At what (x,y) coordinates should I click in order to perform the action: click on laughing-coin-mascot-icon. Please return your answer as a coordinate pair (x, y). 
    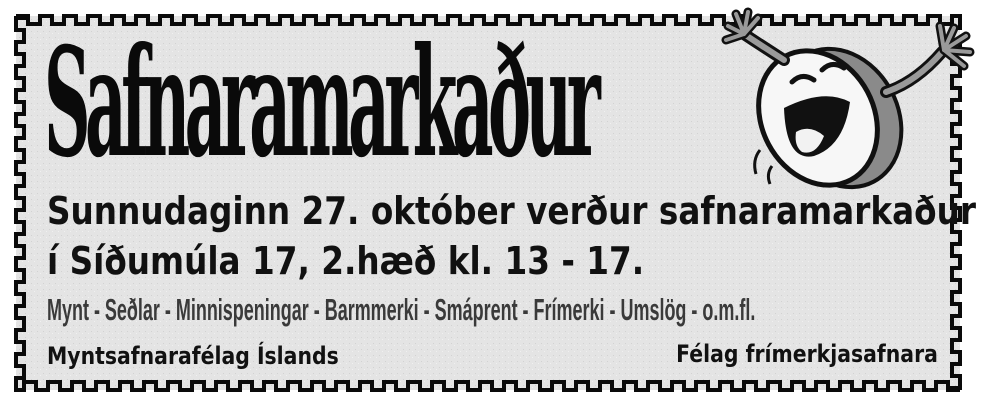
    Looking at the image, I should click on (848, 98).